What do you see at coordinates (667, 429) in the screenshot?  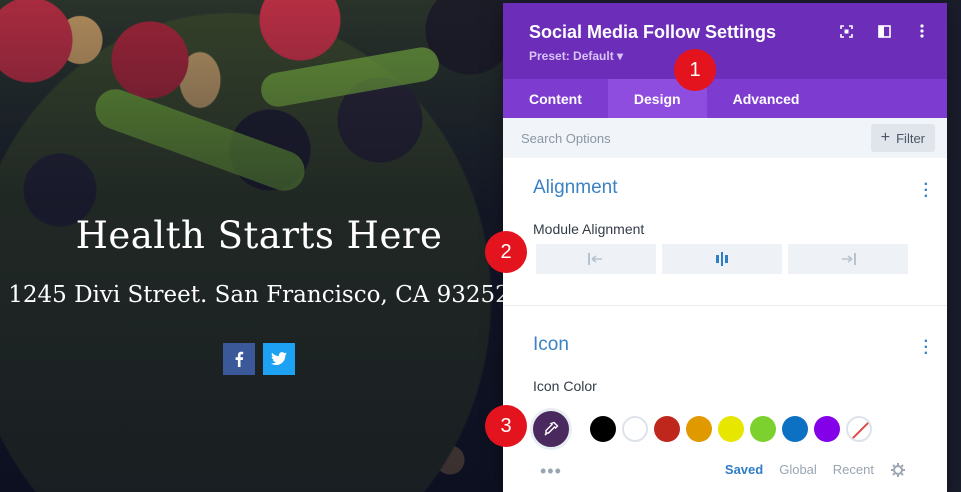 I see `swatch-red` at bounding box center [667, 429].